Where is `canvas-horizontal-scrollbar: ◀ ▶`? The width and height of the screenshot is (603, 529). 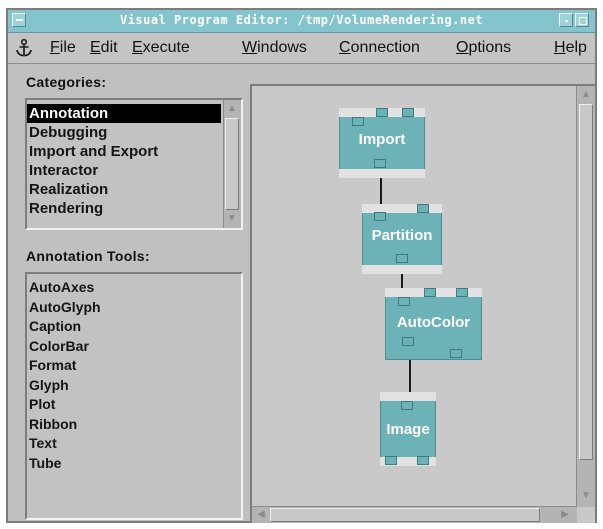
canvas-horizontal-scrollbar: ◀ ▶ is located at coordinates (414, 514).